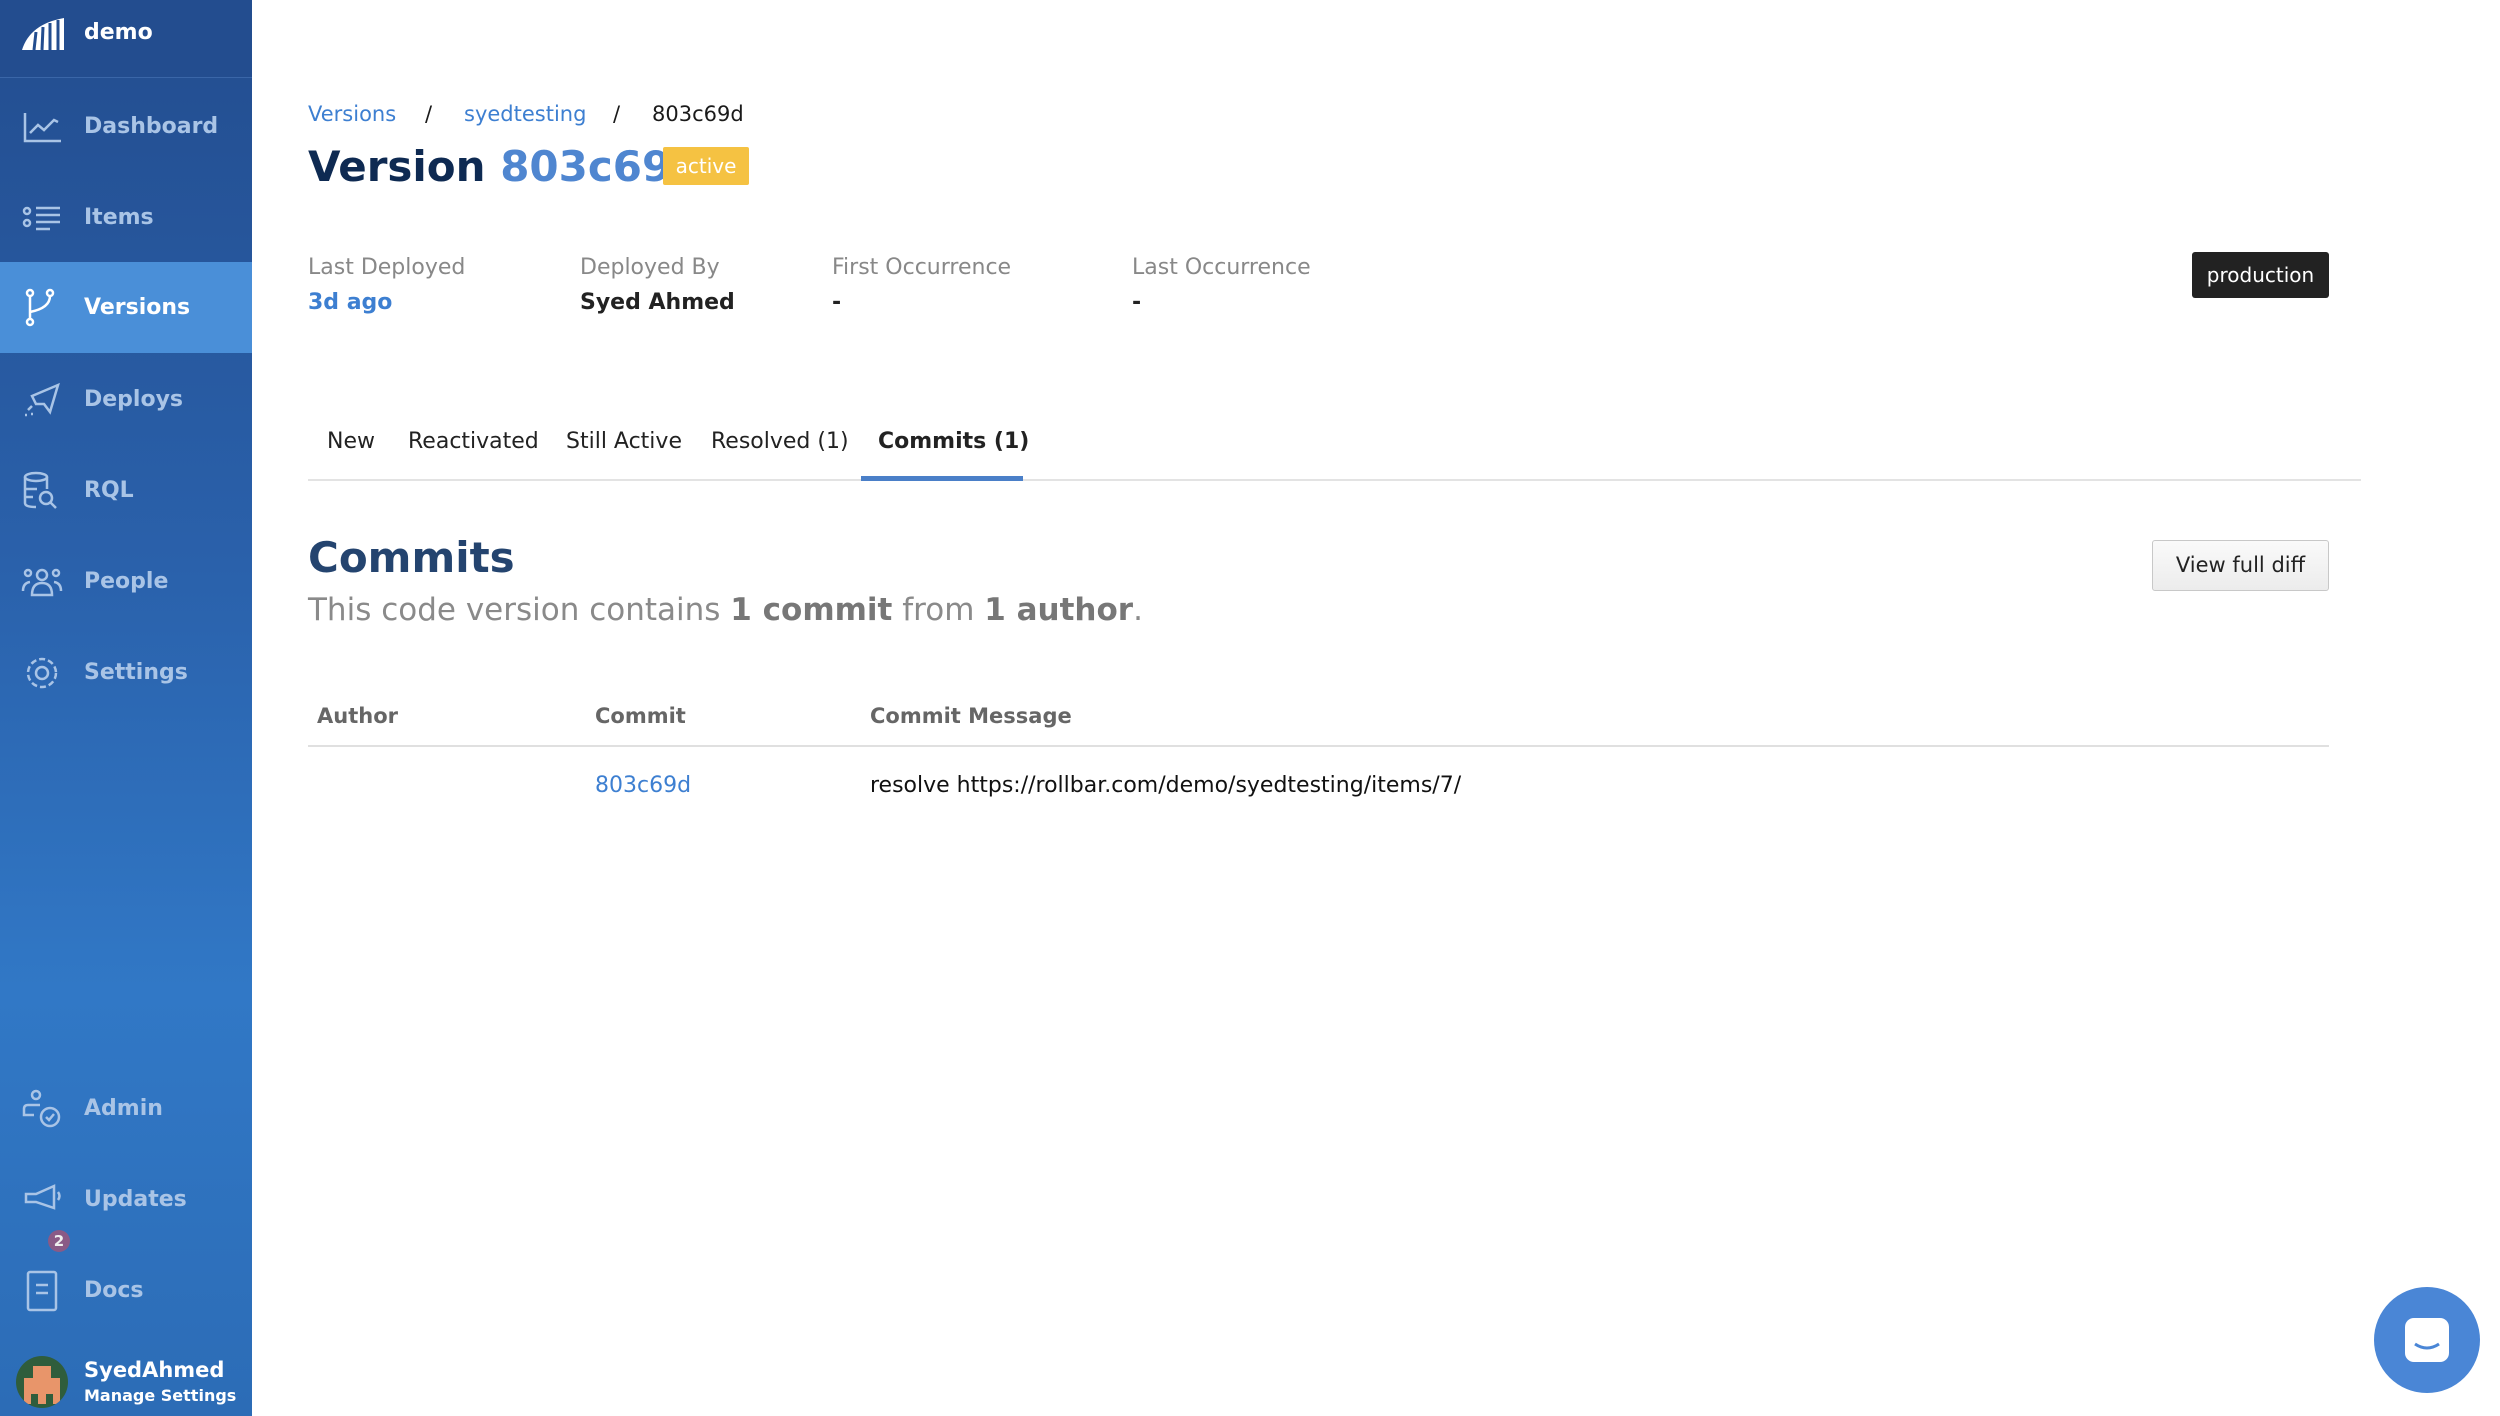 This screenshot has width=2500, height=1416. I want to click on title-prefix: Version, so click(397, 166).